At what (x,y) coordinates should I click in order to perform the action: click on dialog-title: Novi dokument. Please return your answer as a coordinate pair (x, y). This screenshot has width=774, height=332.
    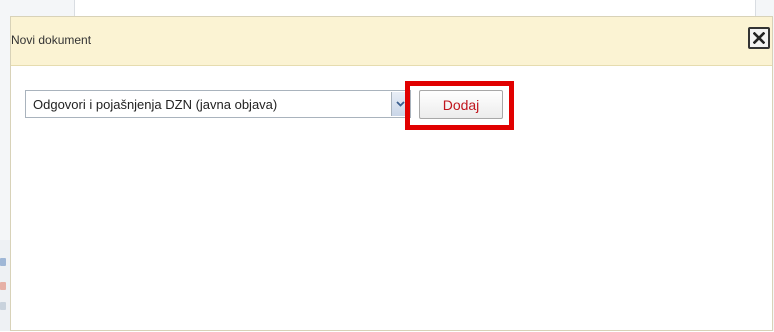
    Looking at the image, I should click on (51, 40).